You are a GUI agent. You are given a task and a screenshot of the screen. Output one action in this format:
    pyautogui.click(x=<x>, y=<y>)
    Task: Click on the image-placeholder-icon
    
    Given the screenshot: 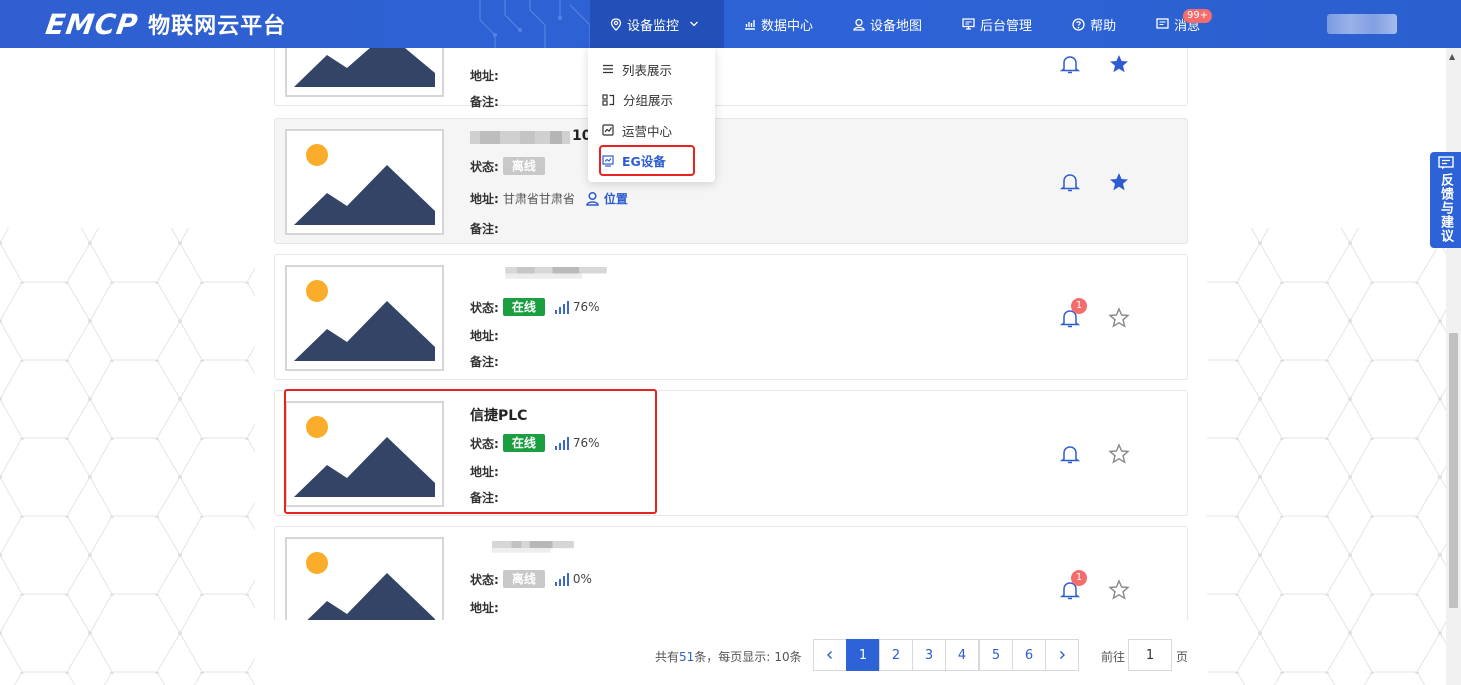 What is the action you would take?
    pyautogui.click(x=364, y=67)
    